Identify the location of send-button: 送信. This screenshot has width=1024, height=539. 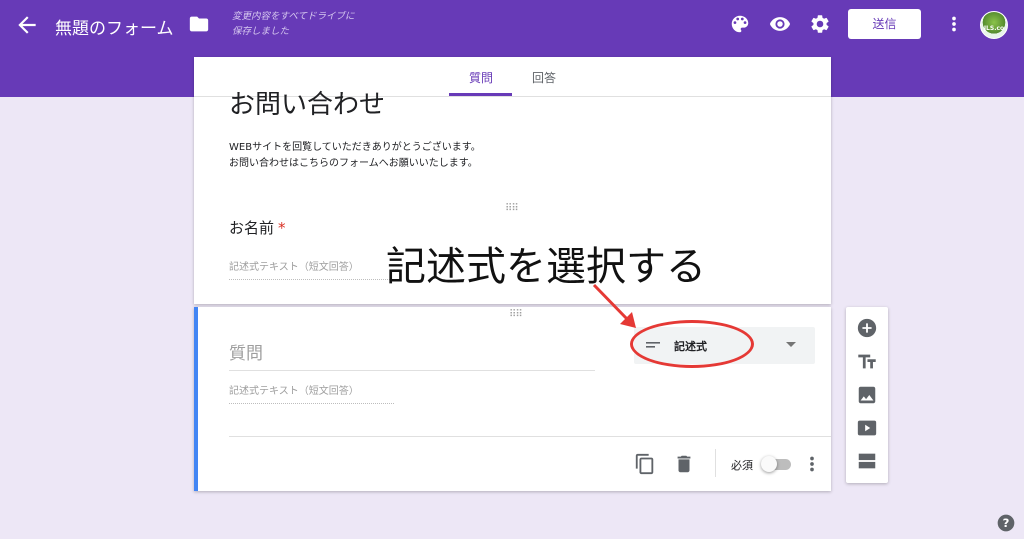
(884, 24).